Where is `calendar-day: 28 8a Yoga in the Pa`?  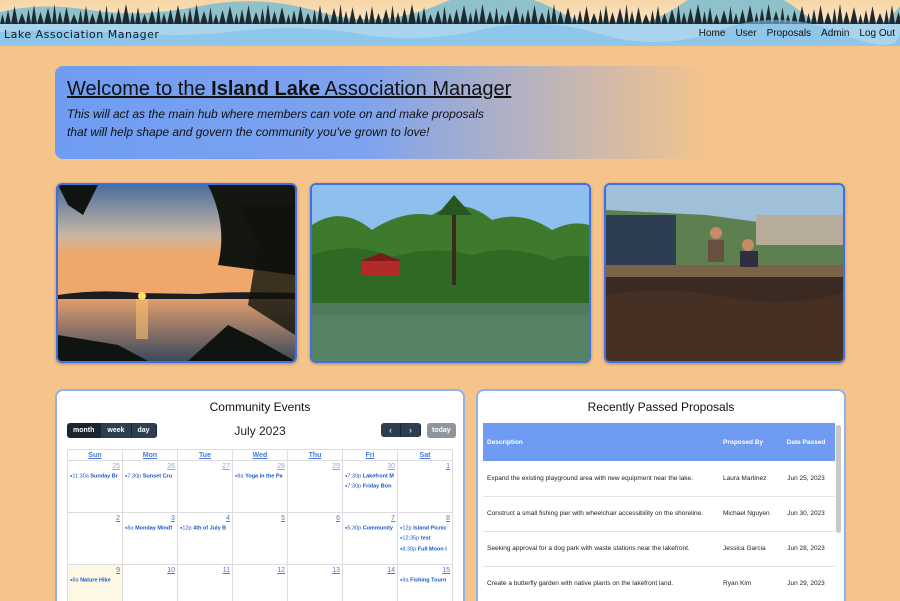
calendar-day: 28 8a Yoga in the Pa is located at coordinates (260, 486).